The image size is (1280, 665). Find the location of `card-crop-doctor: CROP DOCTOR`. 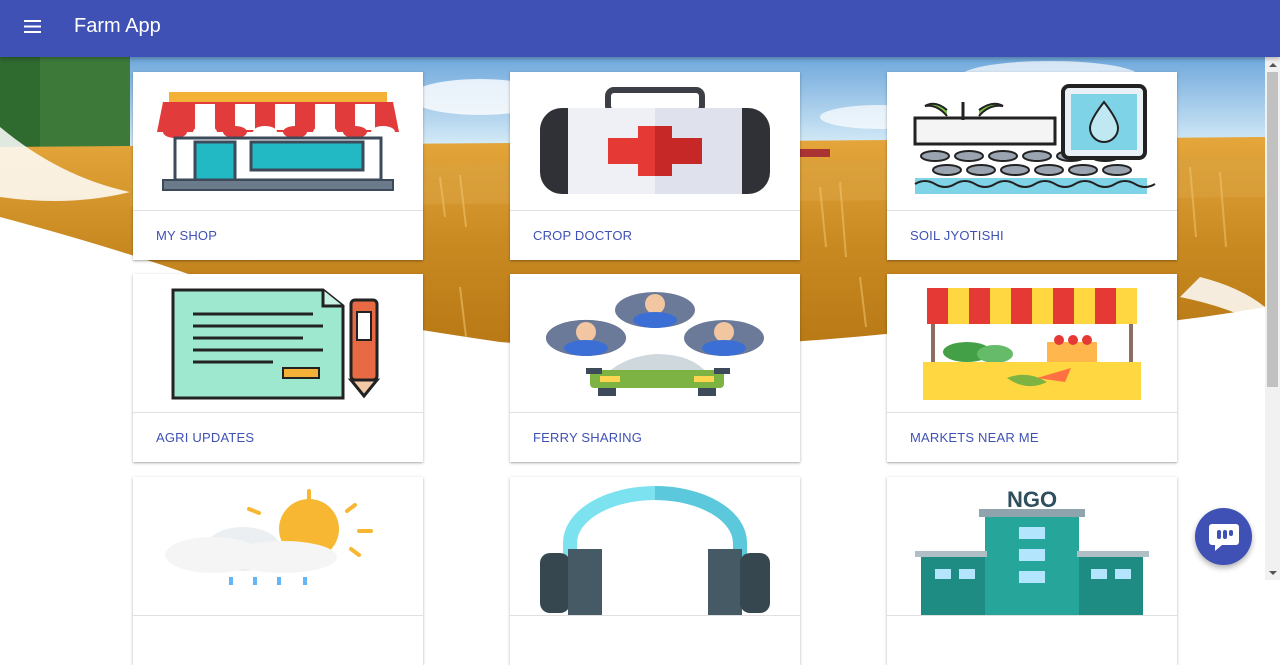

card-crop-doctor: CROP DOCTOR is located at coordinates (655, 166).